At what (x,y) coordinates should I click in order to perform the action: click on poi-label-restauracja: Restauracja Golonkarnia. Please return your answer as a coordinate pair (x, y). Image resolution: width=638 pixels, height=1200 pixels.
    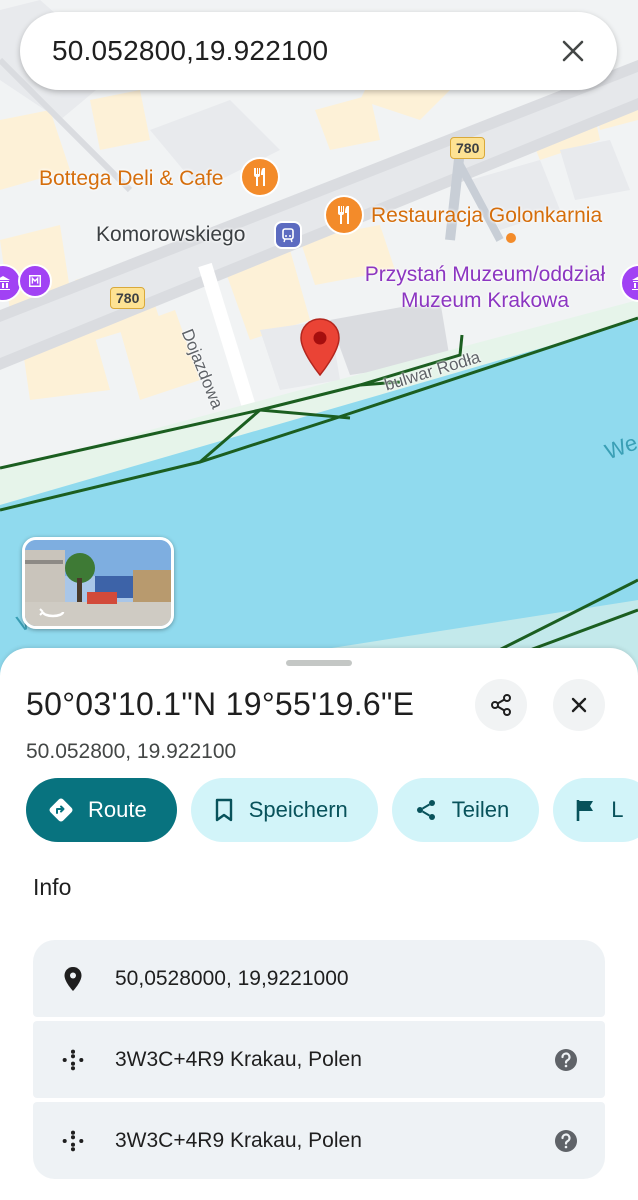
    Looking at the image, I should click on (486, 216).